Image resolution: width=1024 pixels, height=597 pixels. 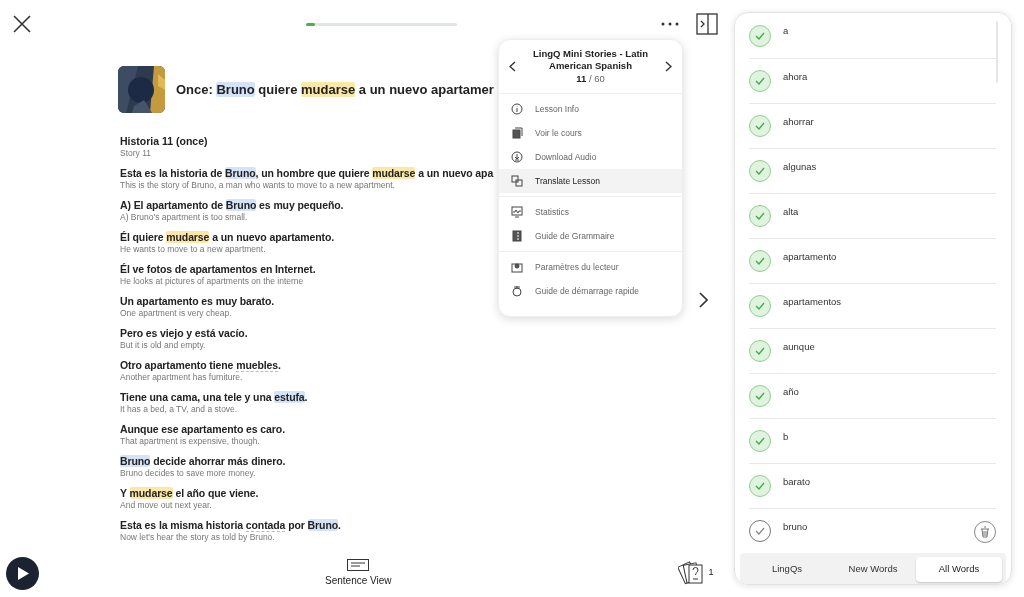 I want to click on sentence: Otro apartamento tiene muebles., so click(x=200, y=365).